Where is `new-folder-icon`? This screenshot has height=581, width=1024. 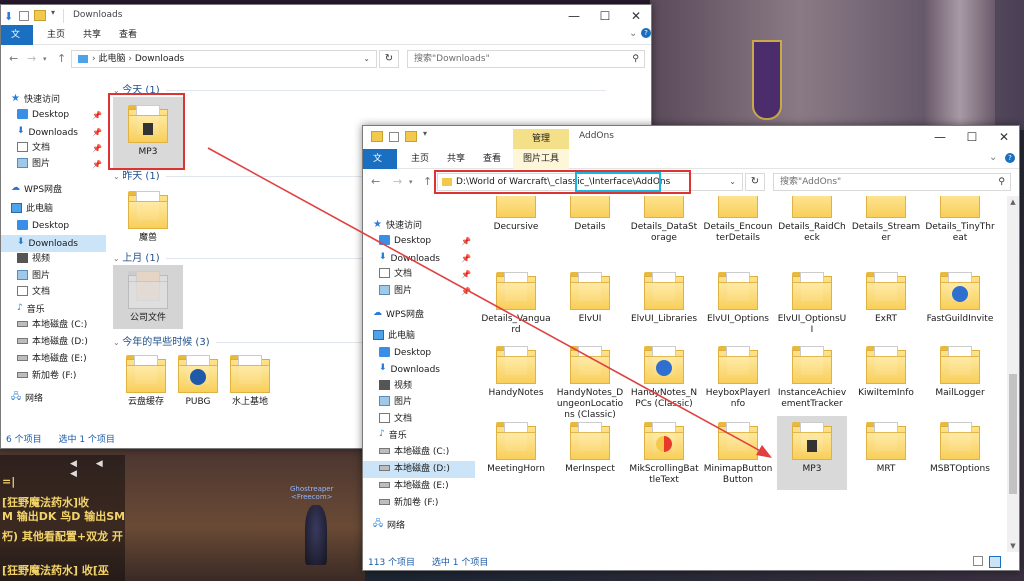 new-folder-icon is located at coordinates (411, 136).